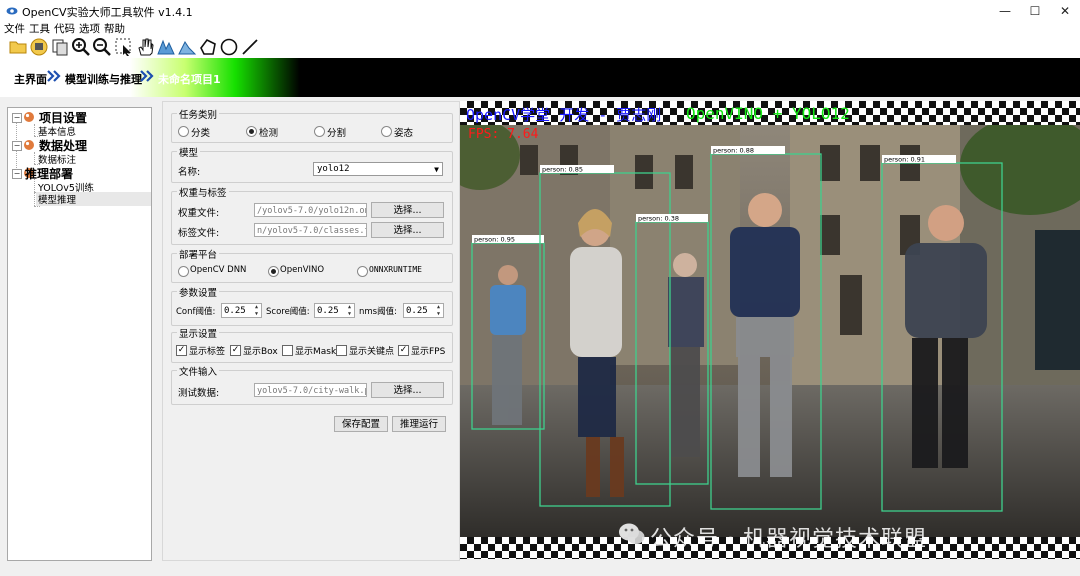 The width and height of the screenshot is (1080, 576). I want to click on line-icon, so click(250, 47).